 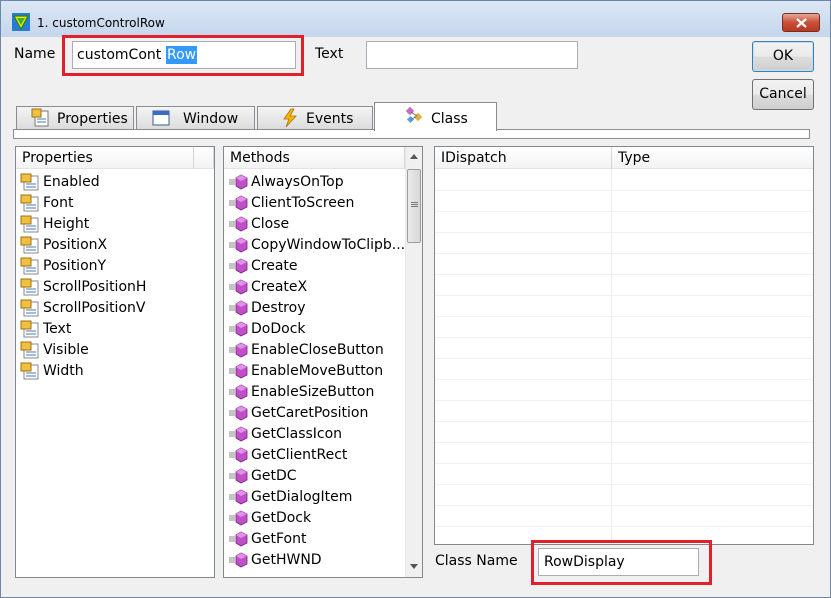 I want to click on scroll-down-icon, so click(x=414, y=566).